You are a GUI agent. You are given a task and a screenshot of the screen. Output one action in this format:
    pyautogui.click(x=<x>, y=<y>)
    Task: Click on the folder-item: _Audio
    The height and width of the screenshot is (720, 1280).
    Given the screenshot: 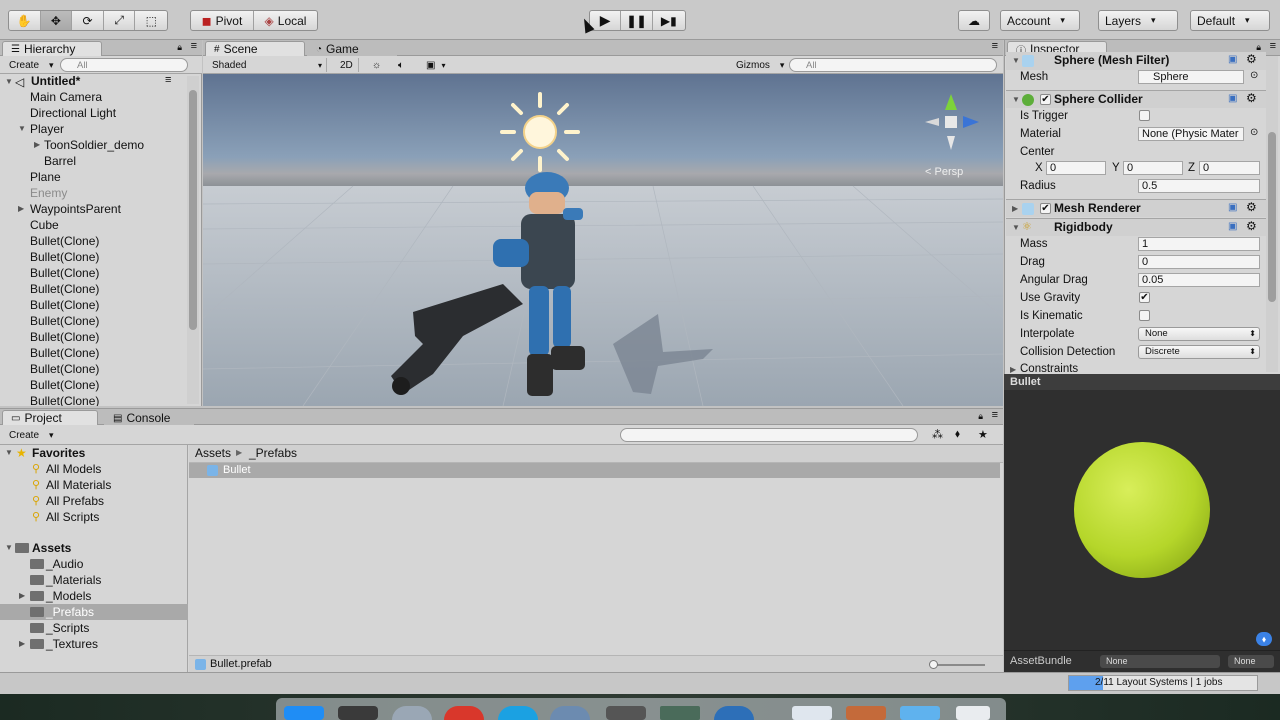 What is the action you would take?
    pyautogui.click(x=64, y=564)
    